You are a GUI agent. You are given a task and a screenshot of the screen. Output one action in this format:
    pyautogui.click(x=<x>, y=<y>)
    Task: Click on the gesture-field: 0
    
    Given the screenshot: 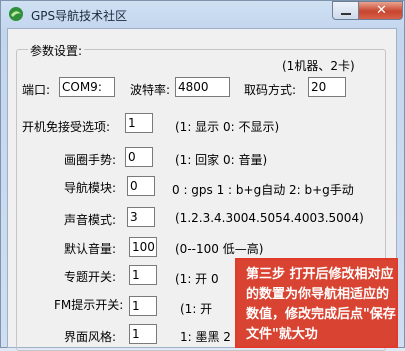 What is the action you would take?
    pyautogui.click(x=139, y=157)
    